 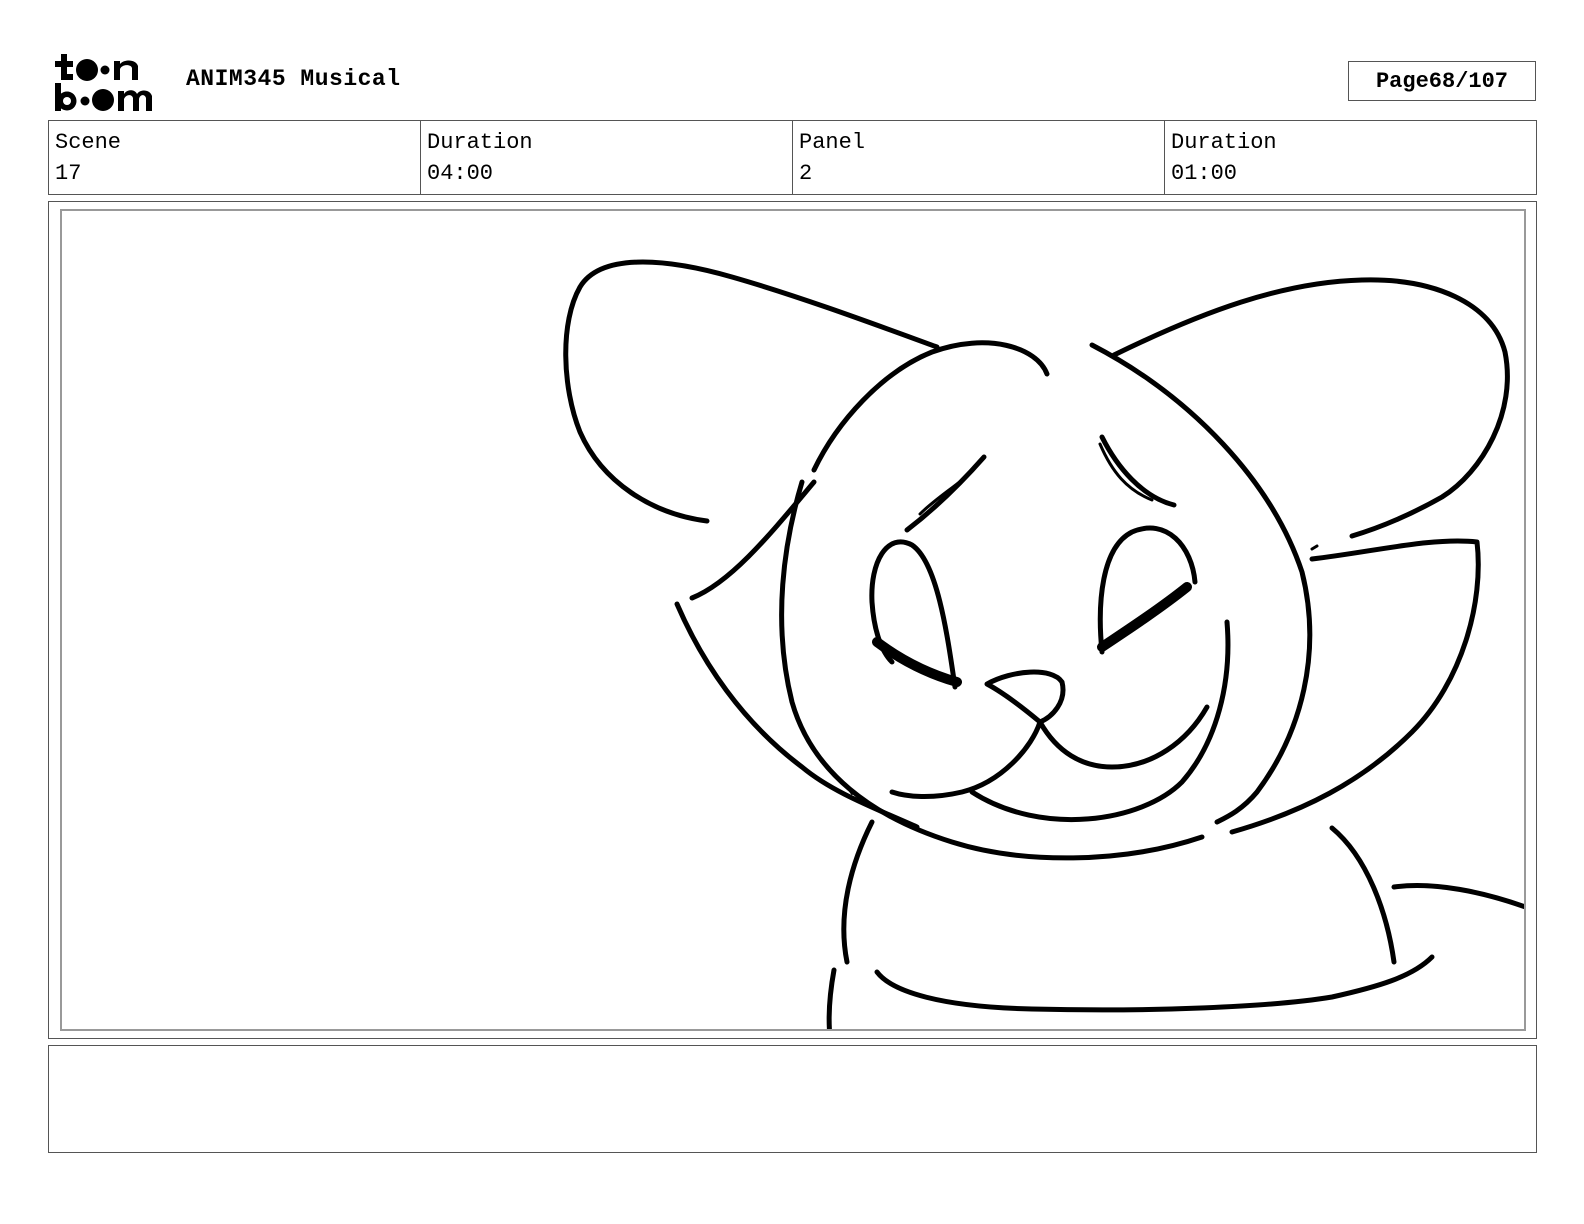 I want to click on nose-stroke, so click(x=1025, y=697).